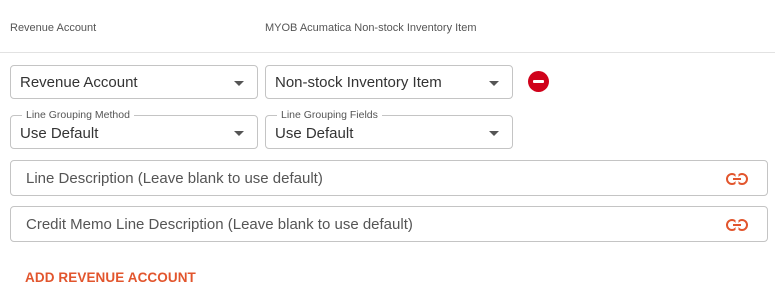 The height and width of the screenshot is (306, 775). Describe the element at coordinates (358, 82) in the screenshot. I see `non-stock-item-select-value: Non-stock Inventory Item` at that location.